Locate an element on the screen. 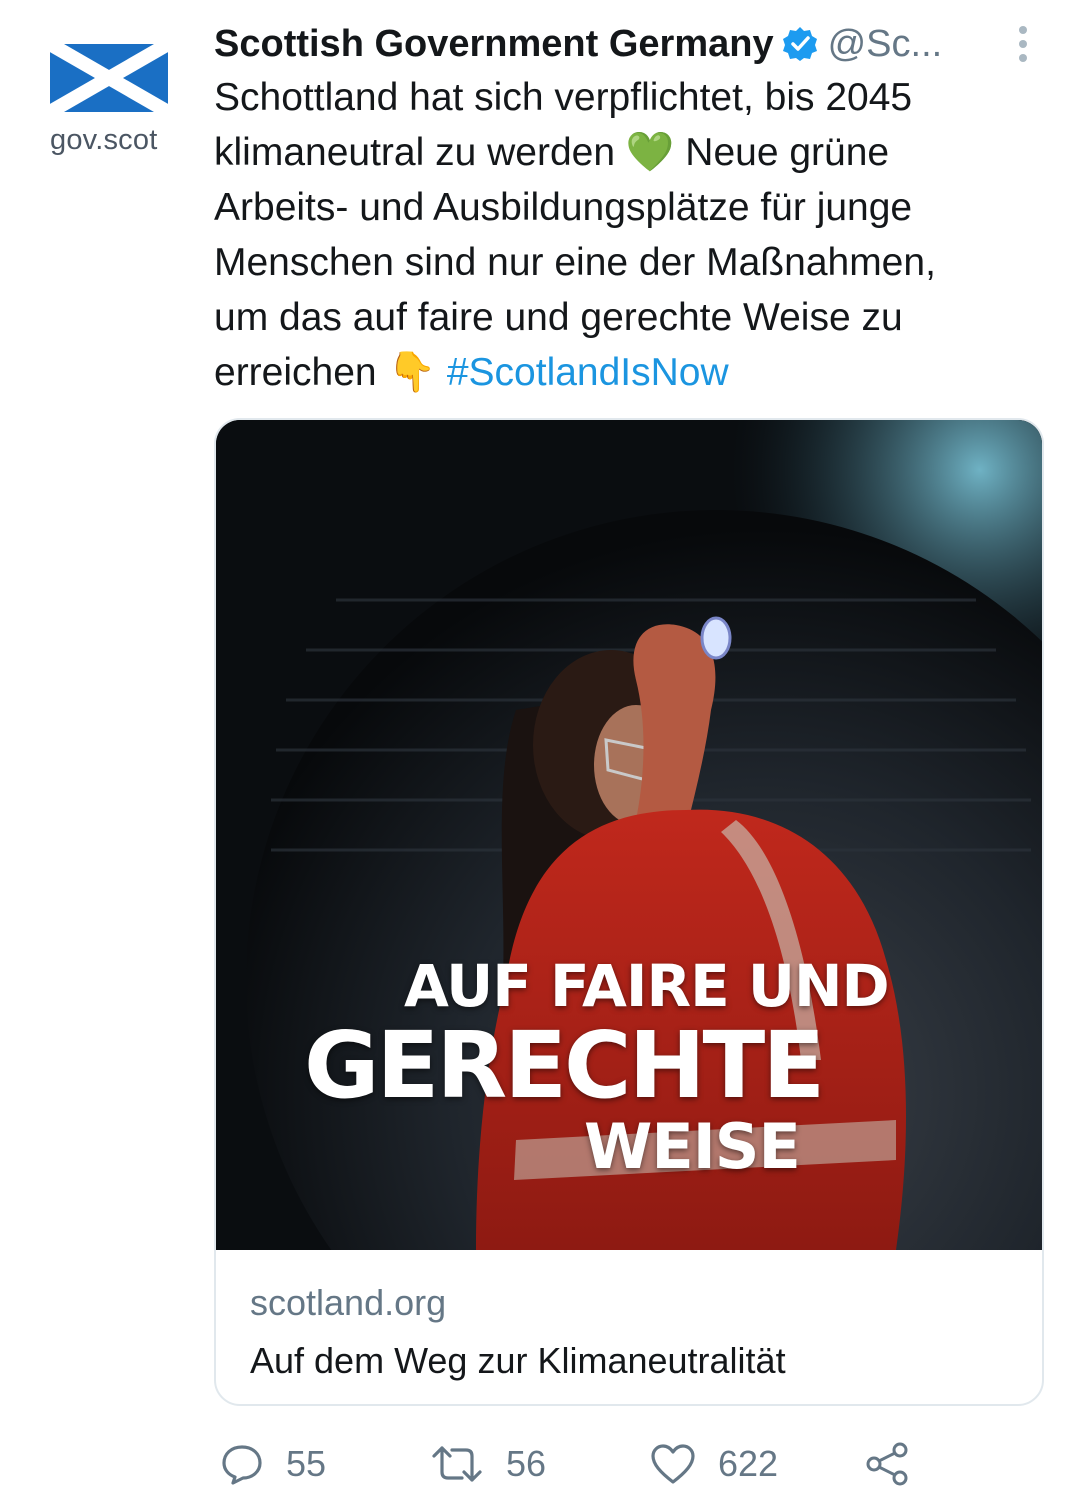  like-count: 622 is located at coordinates (748, 1463).